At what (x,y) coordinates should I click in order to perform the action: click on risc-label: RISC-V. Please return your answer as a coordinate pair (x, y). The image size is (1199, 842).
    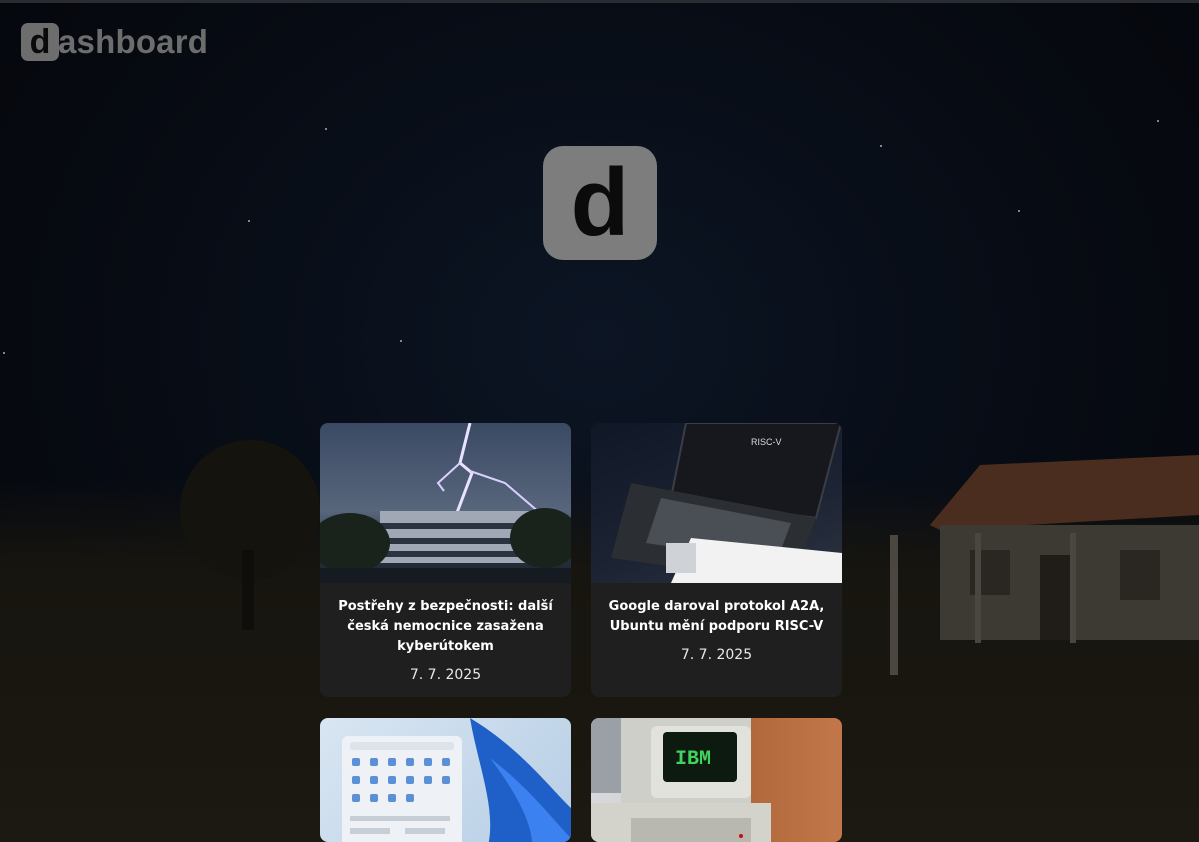
    Looking at the image, I should click on (766, 442).